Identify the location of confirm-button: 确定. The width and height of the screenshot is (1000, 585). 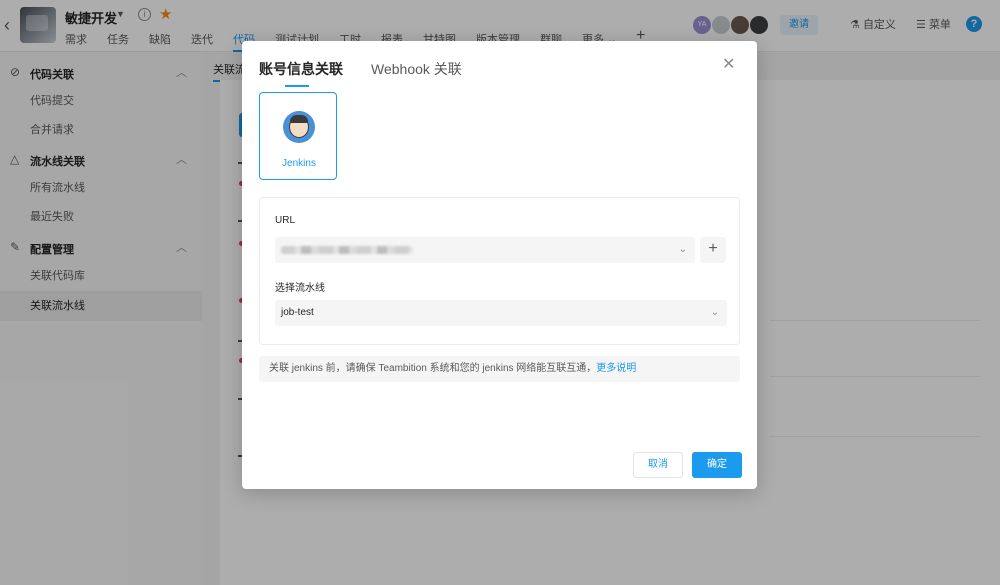
(717, 465).